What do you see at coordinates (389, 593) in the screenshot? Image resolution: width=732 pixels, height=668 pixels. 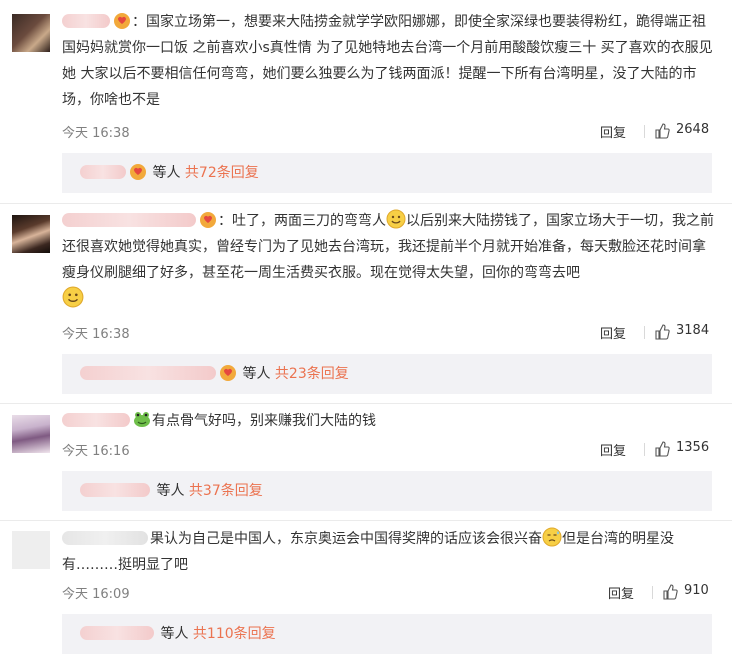 I see `comment-meta: 今天 16:09 回复 910` at bounding box center [389, 593].